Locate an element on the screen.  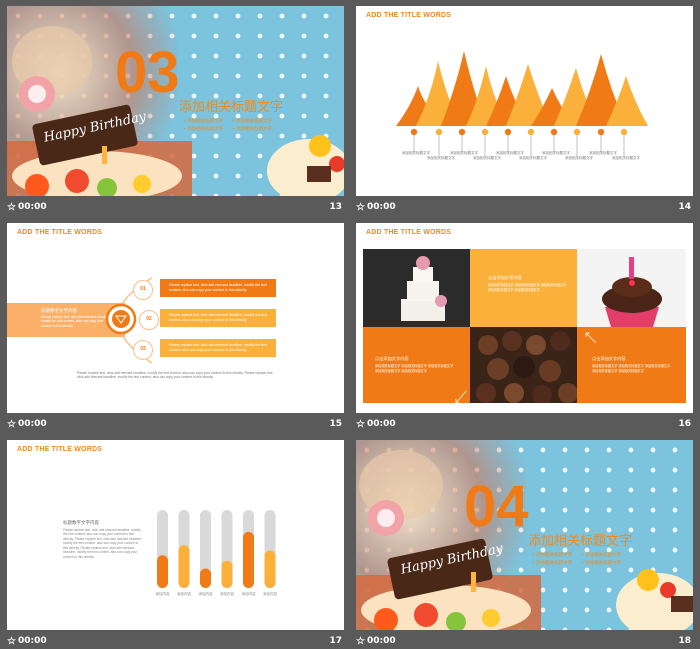
peak-label-8: 添加相关标题文字 is located at coordinates (579, 158).